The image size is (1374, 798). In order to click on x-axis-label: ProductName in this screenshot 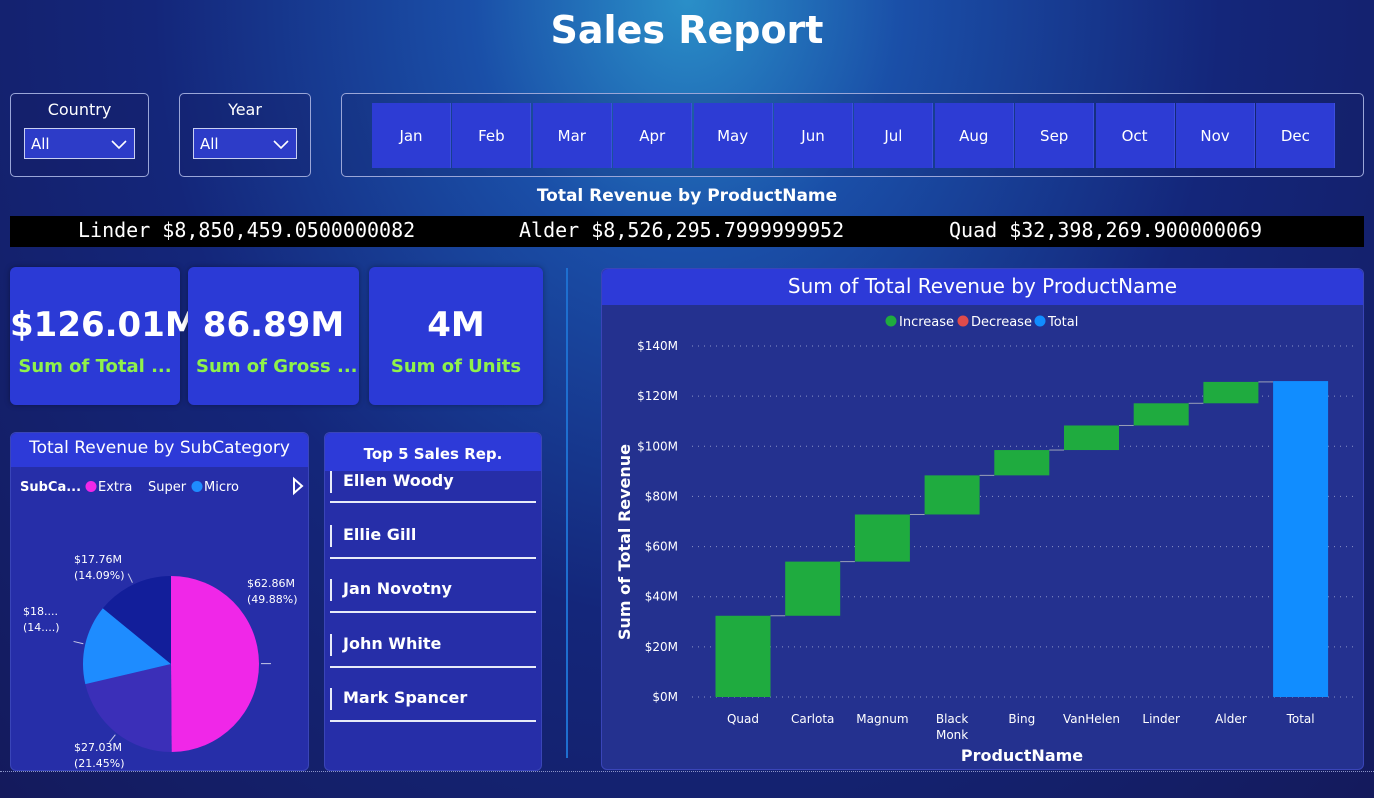, I will do `click(1022, 755)`.